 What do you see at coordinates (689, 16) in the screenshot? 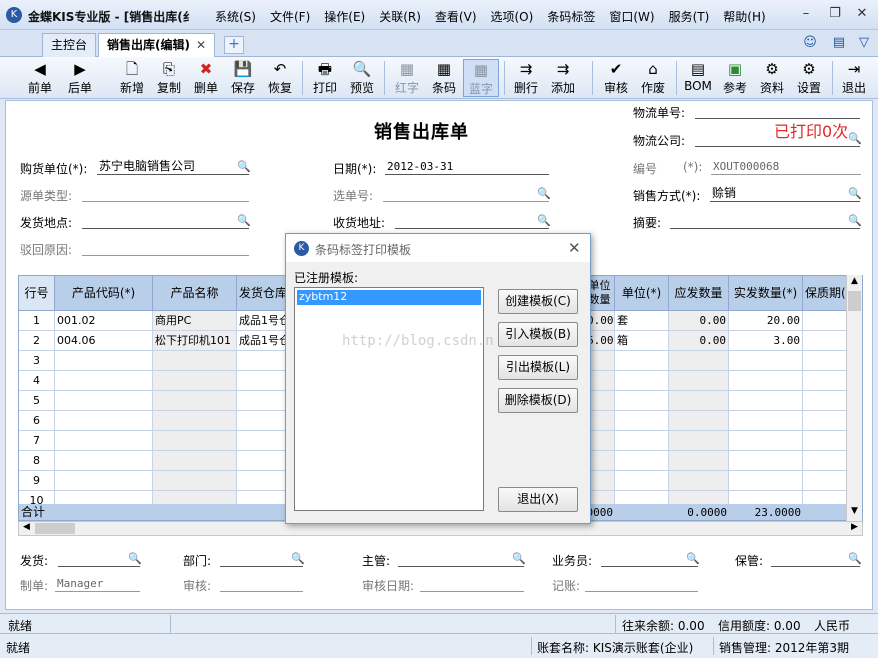
I see `menu-service: 服务(T)` at bounding box center [689, 16].